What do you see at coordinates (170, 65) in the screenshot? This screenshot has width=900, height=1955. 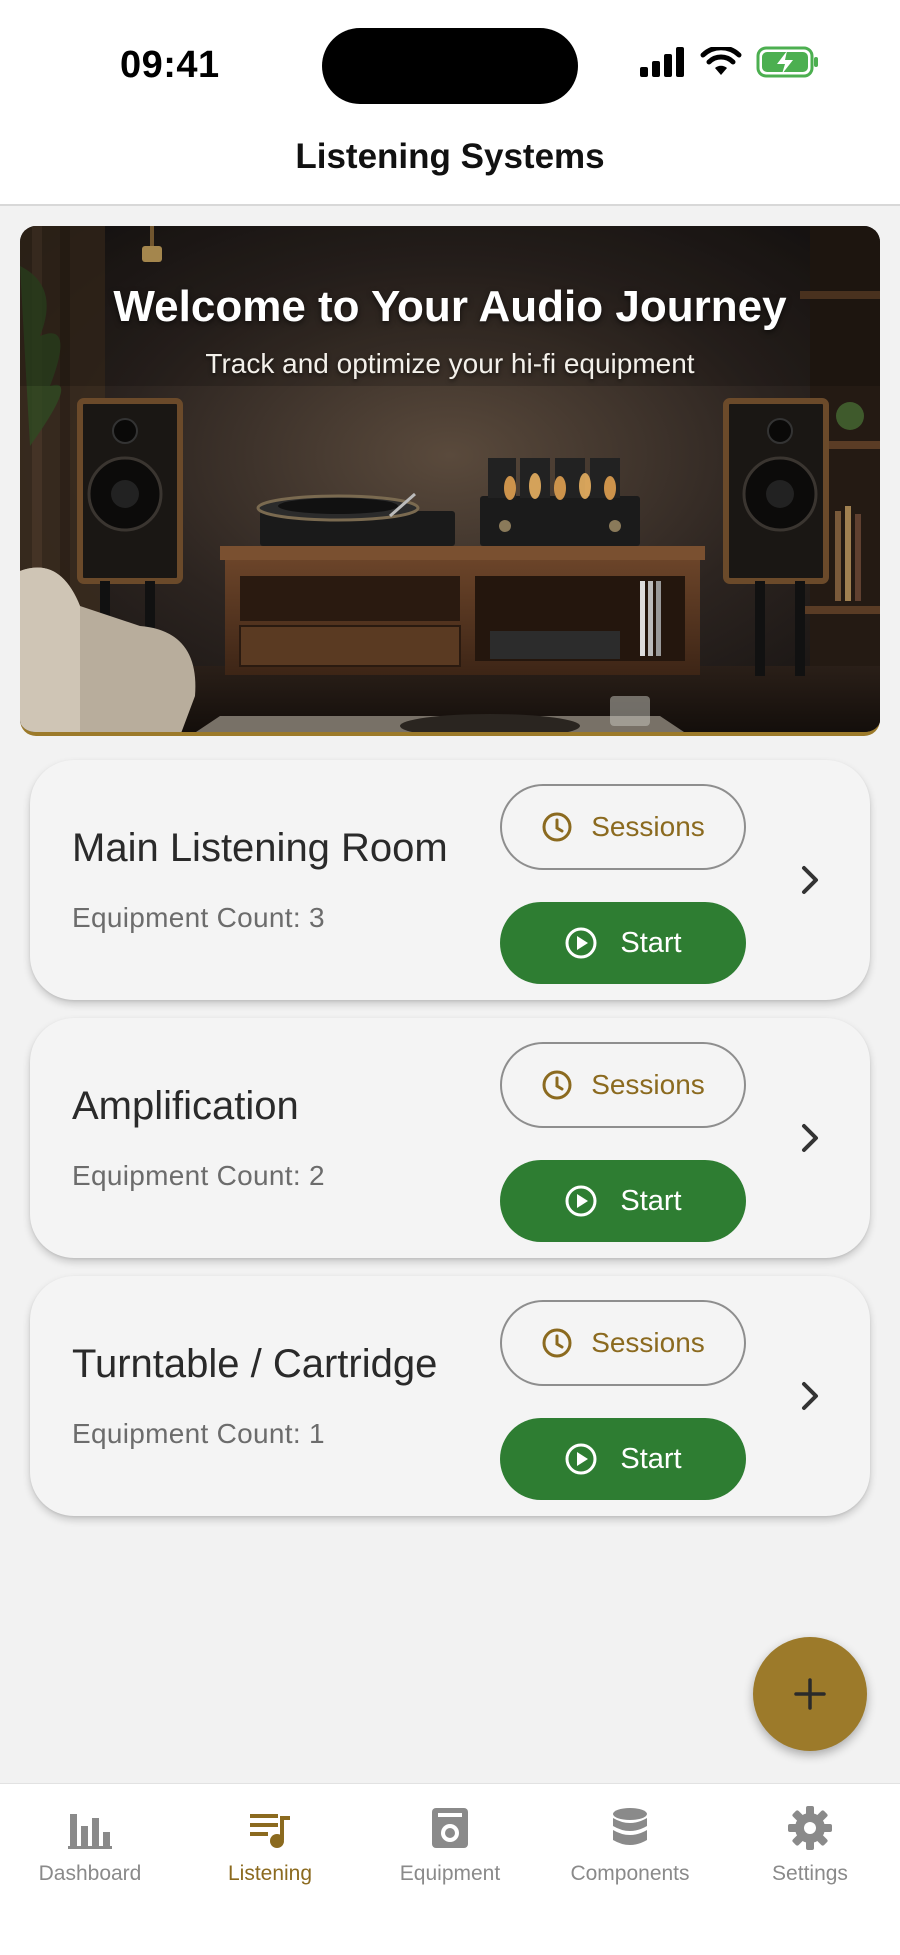 I see `status-time: 09:41` at bounding box center [170, 65].